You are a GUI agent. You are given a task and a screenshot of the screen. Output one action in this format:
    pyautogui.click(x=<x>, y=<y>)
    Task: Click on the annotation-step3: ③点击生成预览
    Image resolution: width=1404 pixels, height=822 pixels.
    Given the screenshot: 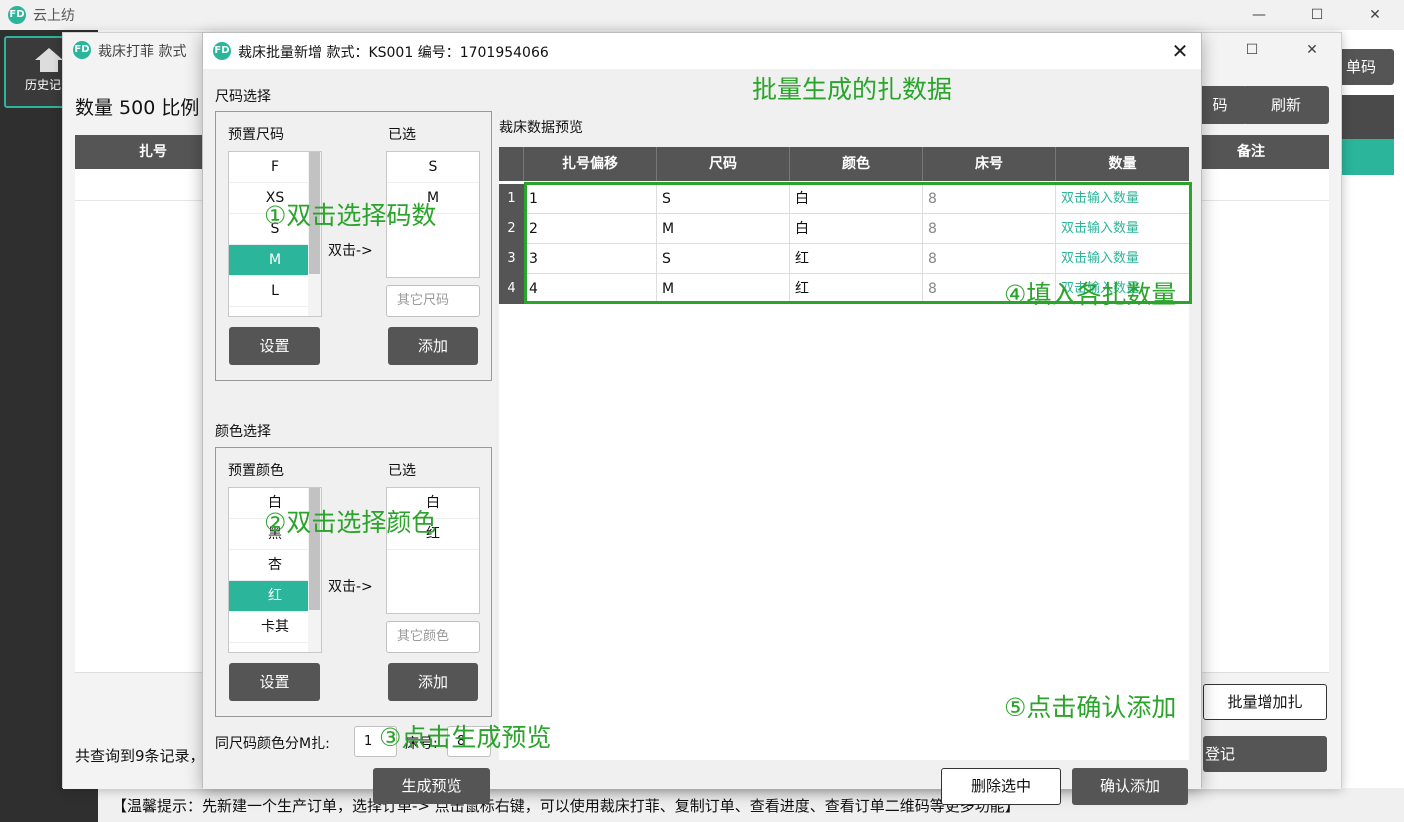 What is the action you would take?
    pyautogui.click(x=465, y=737)
    